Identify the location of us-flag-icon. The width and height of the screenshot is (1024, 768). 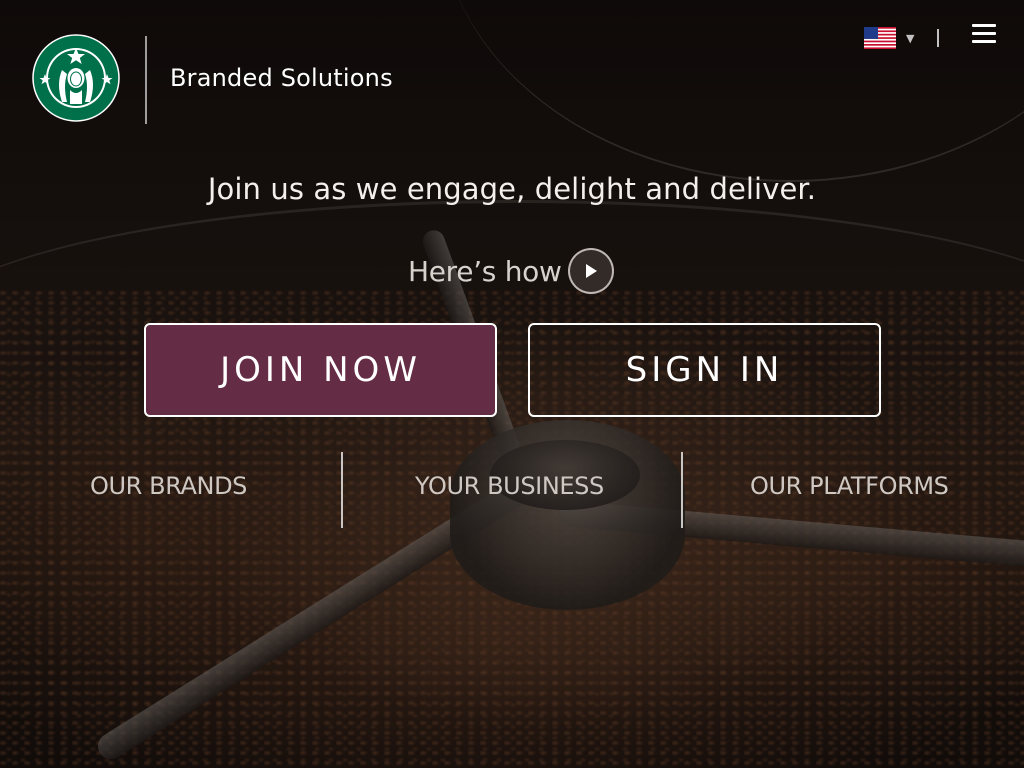
(880, 38).